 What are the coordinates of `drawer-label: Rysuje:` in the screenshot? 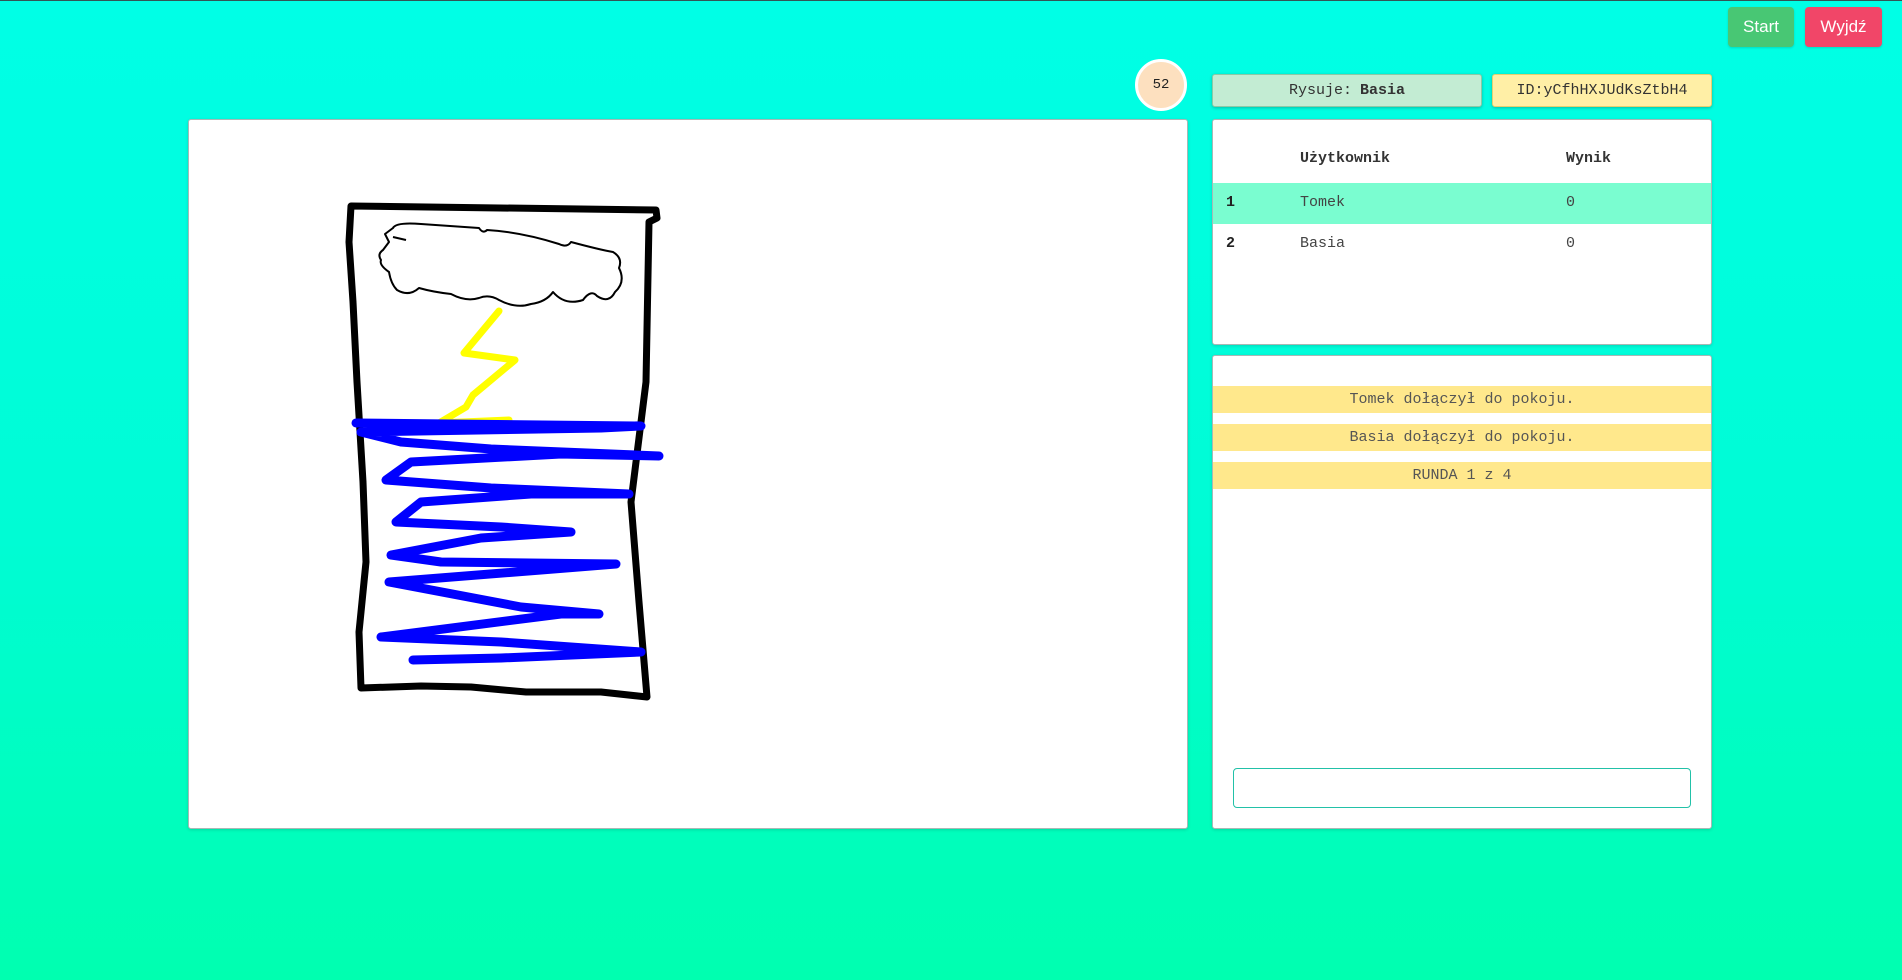 It's located at (1320, 90).